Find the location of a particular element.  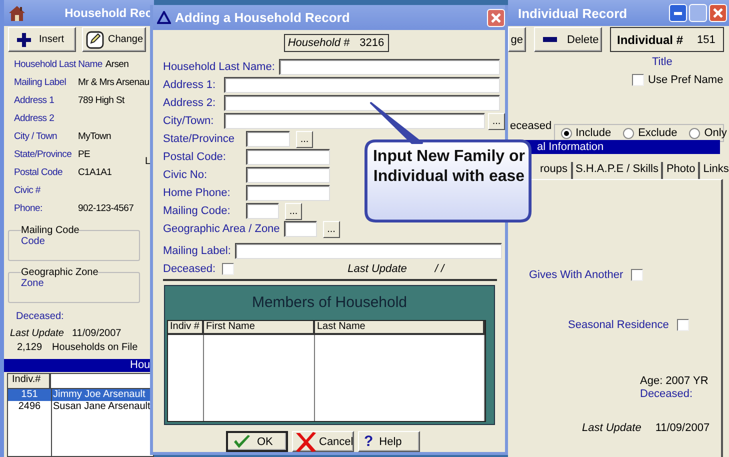

field-value: 902-123-4567 is located at coordinates (106, 208).